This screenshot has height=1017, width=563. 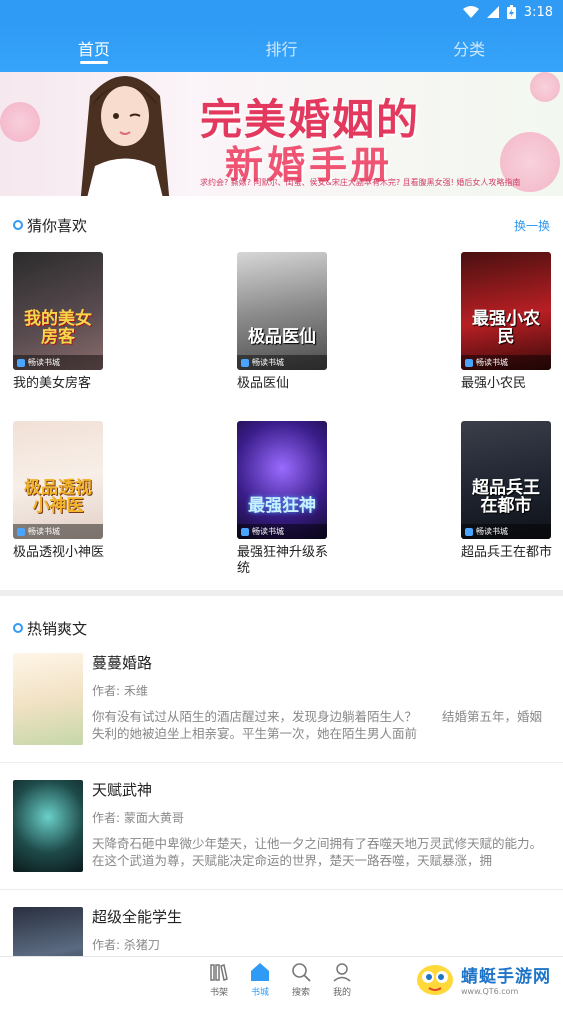 What do you see at coordinates (281, 225) in the screenshot?
I see `guess-section-header: 猜你喜欢 换一换` at bounding box center [281, 225].